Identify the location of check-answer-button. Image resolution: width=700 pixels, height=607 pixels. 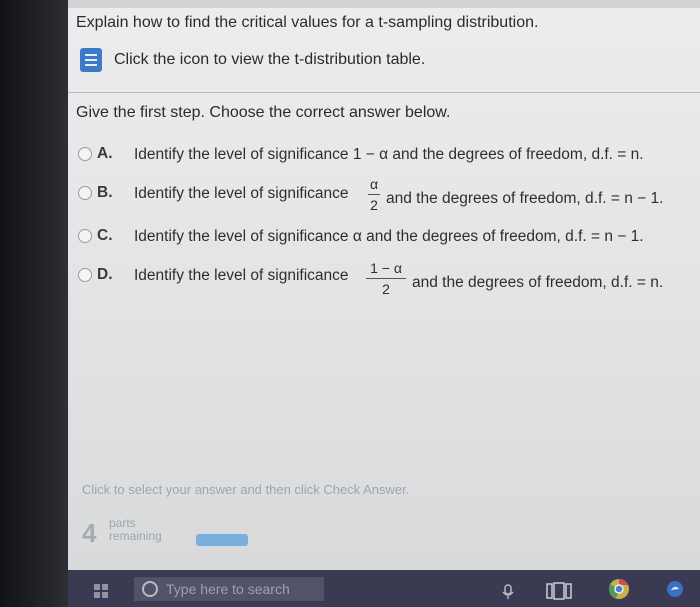
(222, 540).